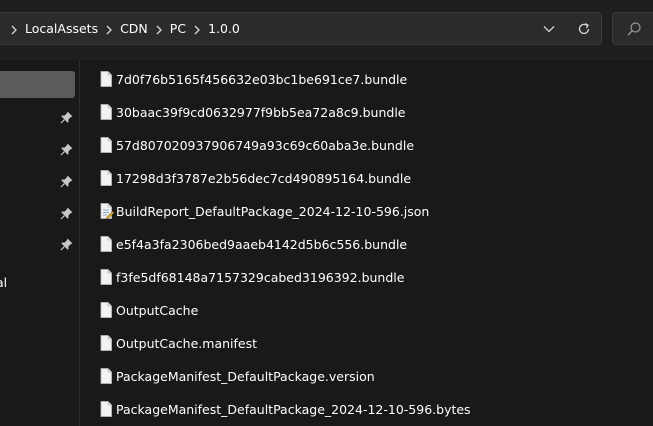 The width and height of the screenshot is (653, 426). Describe the element at coordinates (264, 178) in the screenshot. I see `file-name: 17298d3f3787e2b56dec7cd490895164.bundle` at that location.